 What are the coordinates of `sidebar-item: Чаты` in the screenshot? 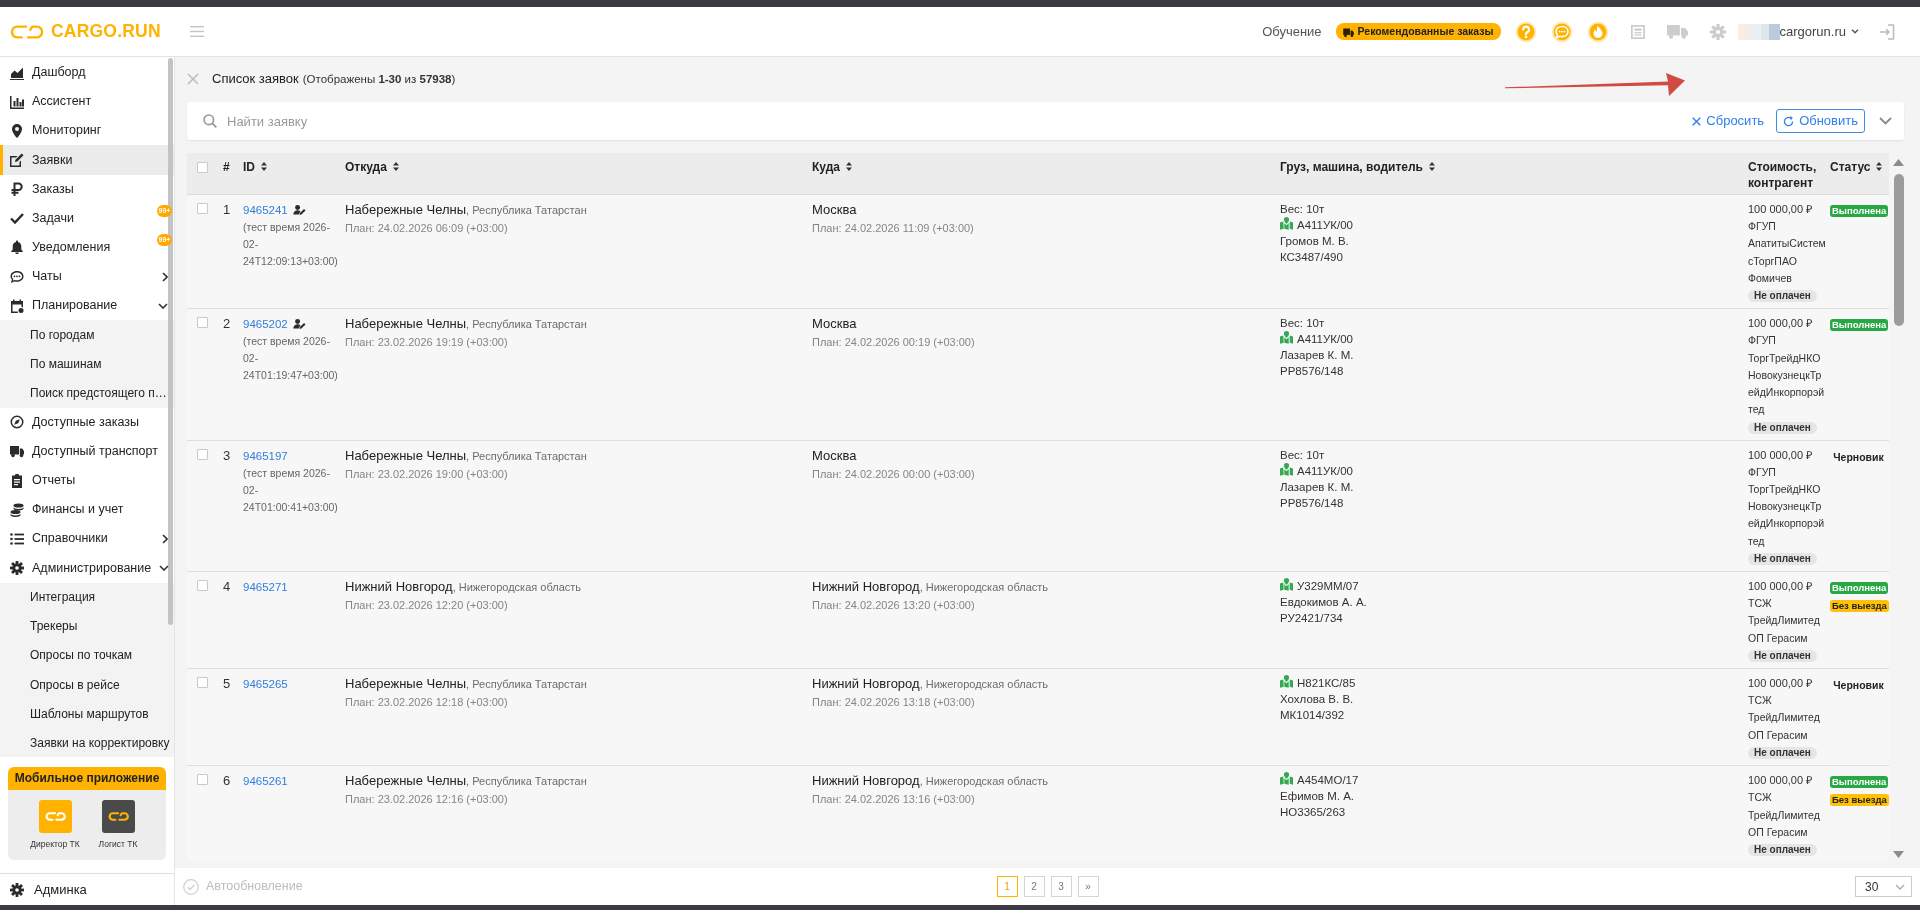 It's located at (87, 277).